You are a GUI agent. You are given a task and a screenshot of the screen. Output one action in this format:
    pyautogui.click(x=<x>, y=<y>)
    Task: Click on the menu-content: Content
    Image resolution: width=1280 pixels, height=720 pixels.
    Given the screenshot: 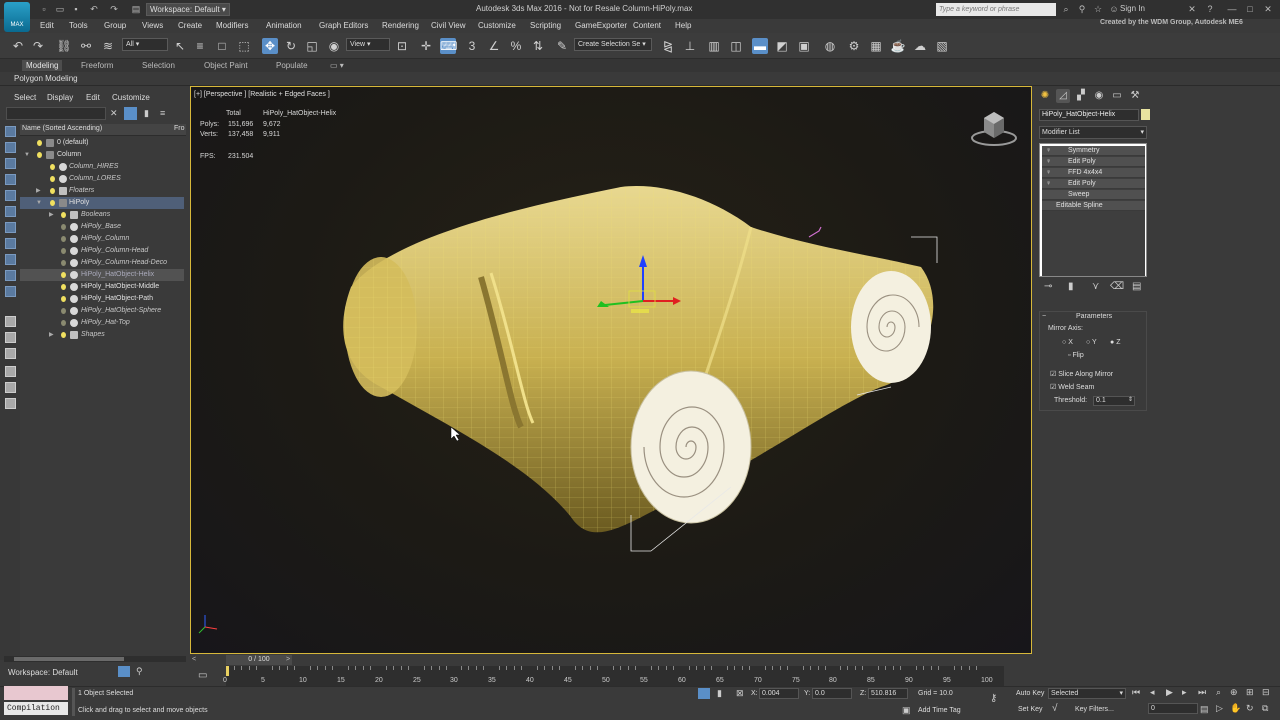 What is the action you would take?
    pyautogui.click(x=647, y=25)
    